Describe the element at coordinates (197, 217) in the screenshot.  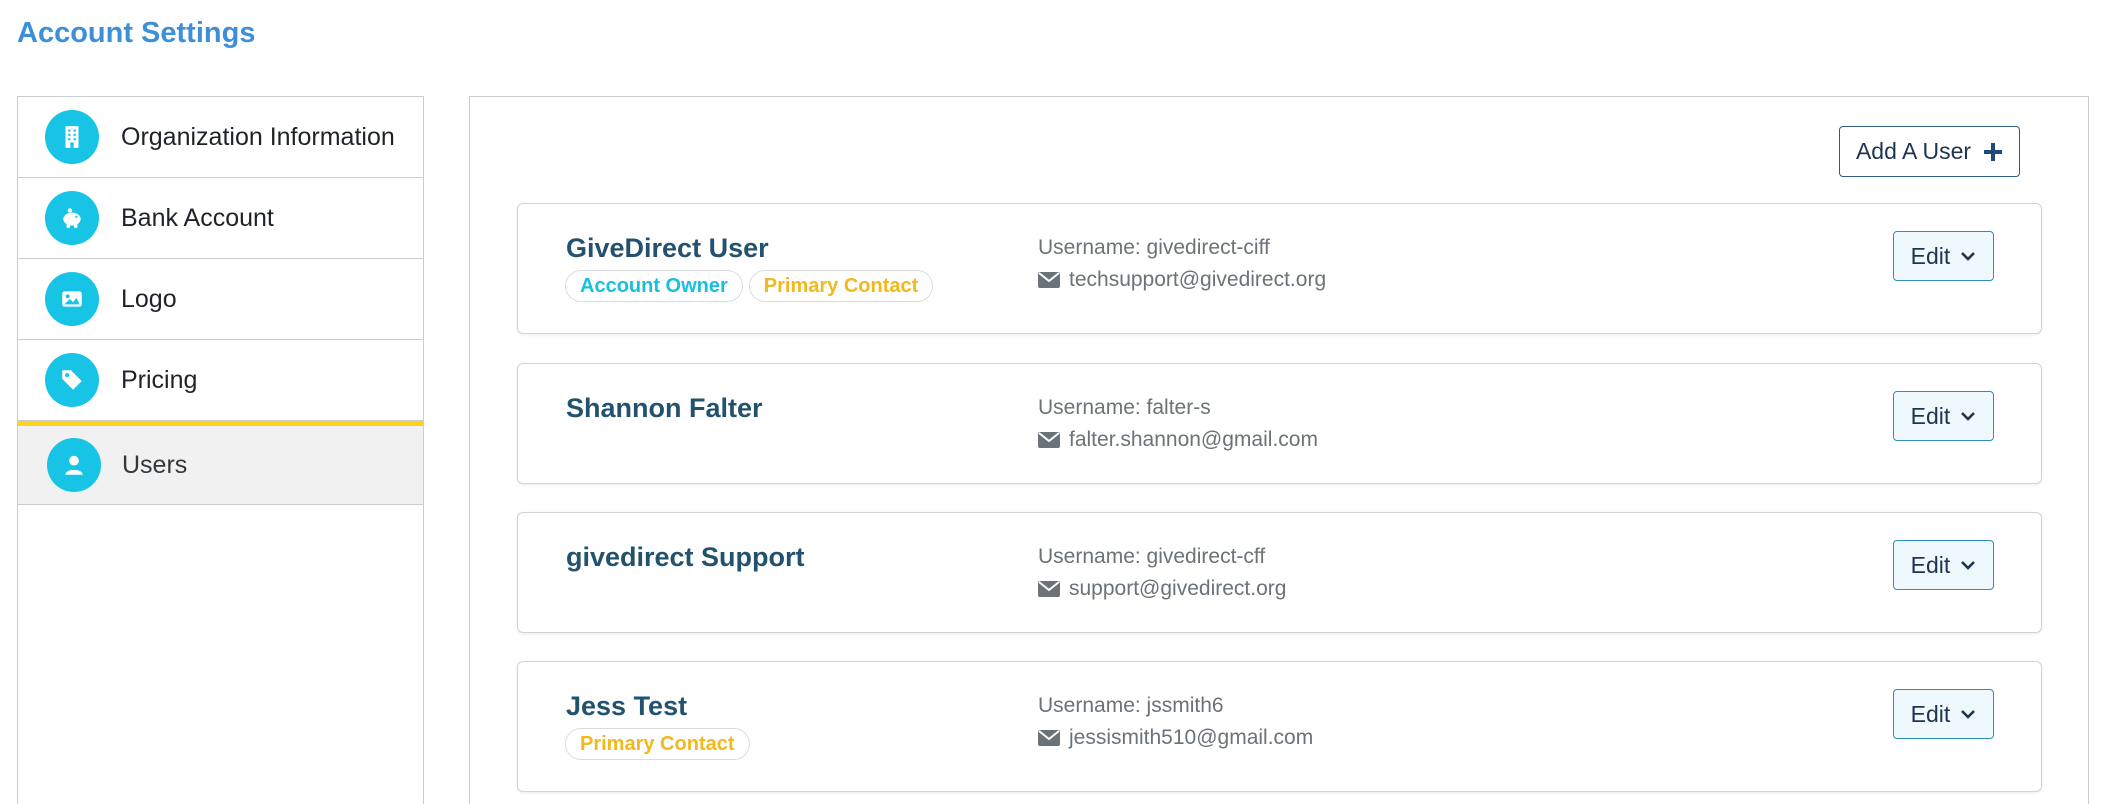
I see `sidebar-item-label: Bank Account` at that location.